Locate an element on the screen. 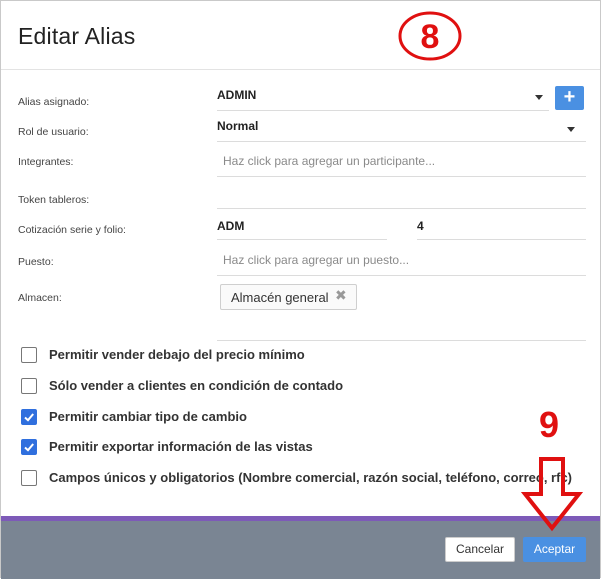 The height and width of the screenshot is (579, 601). serie-value: ADM is located at coordinates (231, 226).